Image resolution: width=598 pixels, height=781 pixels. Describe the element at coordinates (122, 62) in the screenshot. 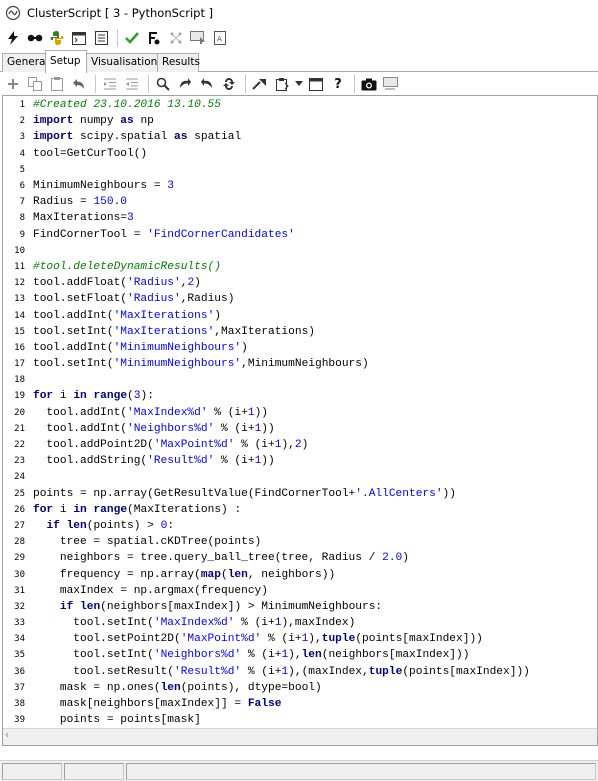

I see `tab-visualisation: Visualisation` at that location.